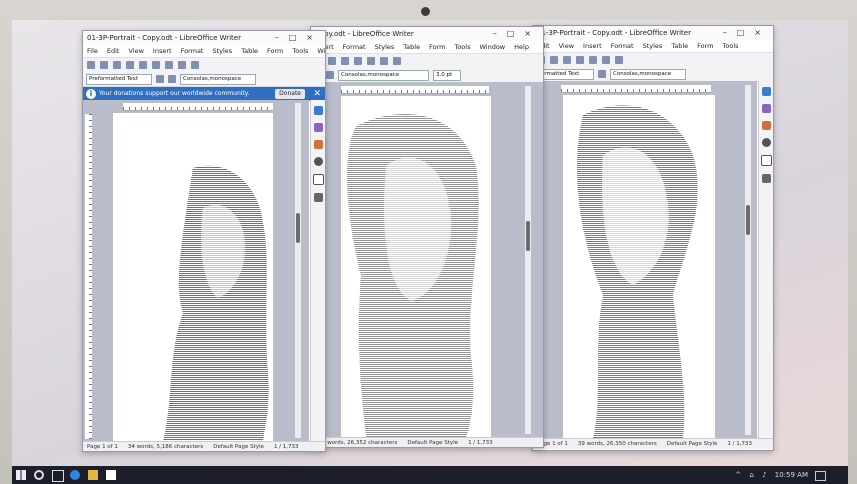 The image size is (857, 484). Describe the element at coordinates (39, 475) in the screenshot. I see `search-icon` at that location.